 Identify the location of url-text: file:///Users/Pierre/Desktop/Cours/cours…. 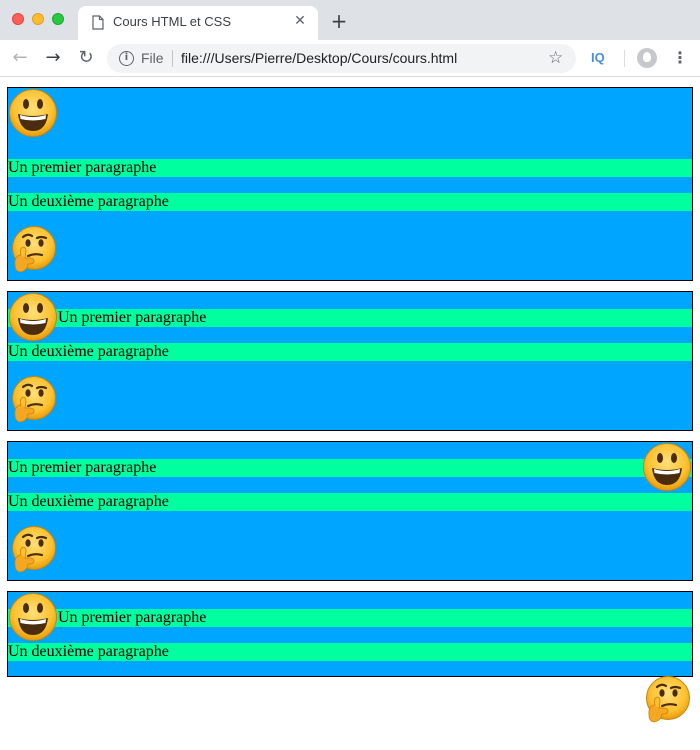
(319, 58).